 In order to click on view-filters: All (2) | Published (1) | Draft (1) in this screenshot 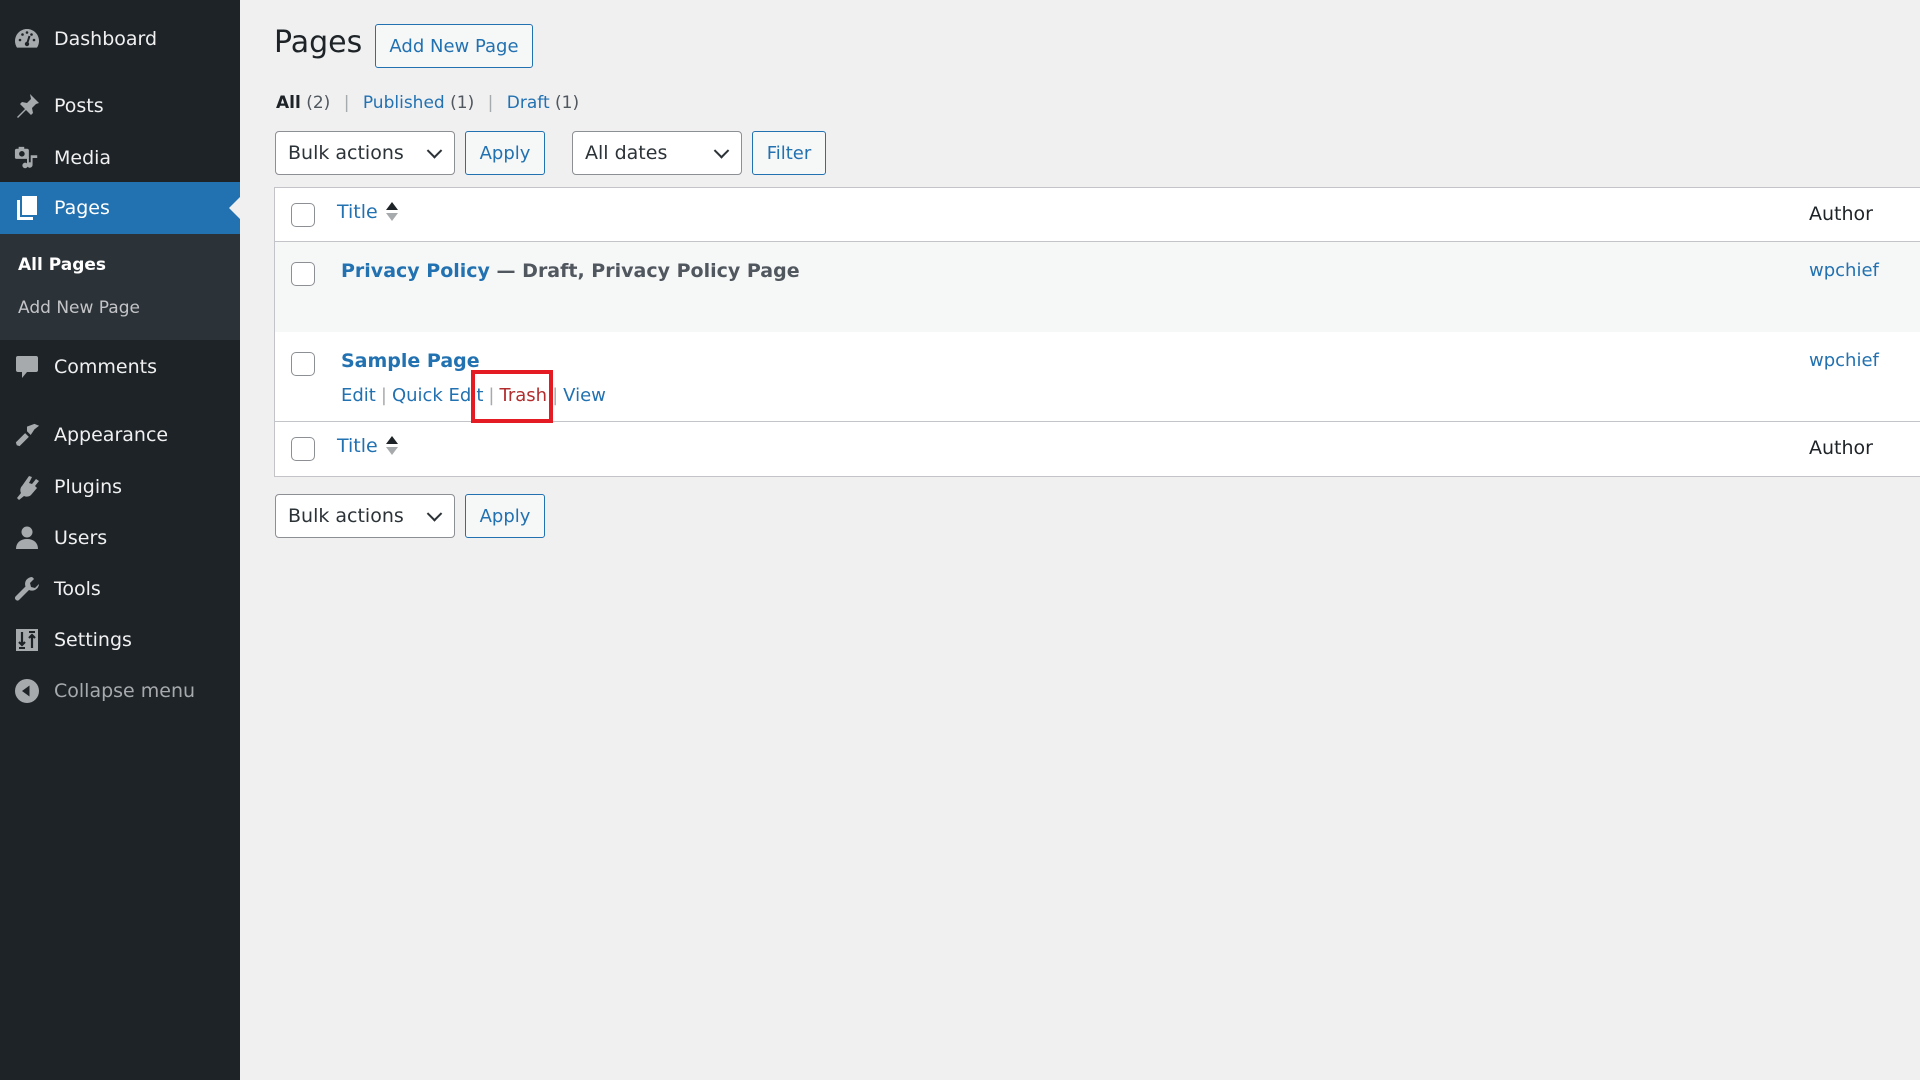, I will do `click(427, 103)`.